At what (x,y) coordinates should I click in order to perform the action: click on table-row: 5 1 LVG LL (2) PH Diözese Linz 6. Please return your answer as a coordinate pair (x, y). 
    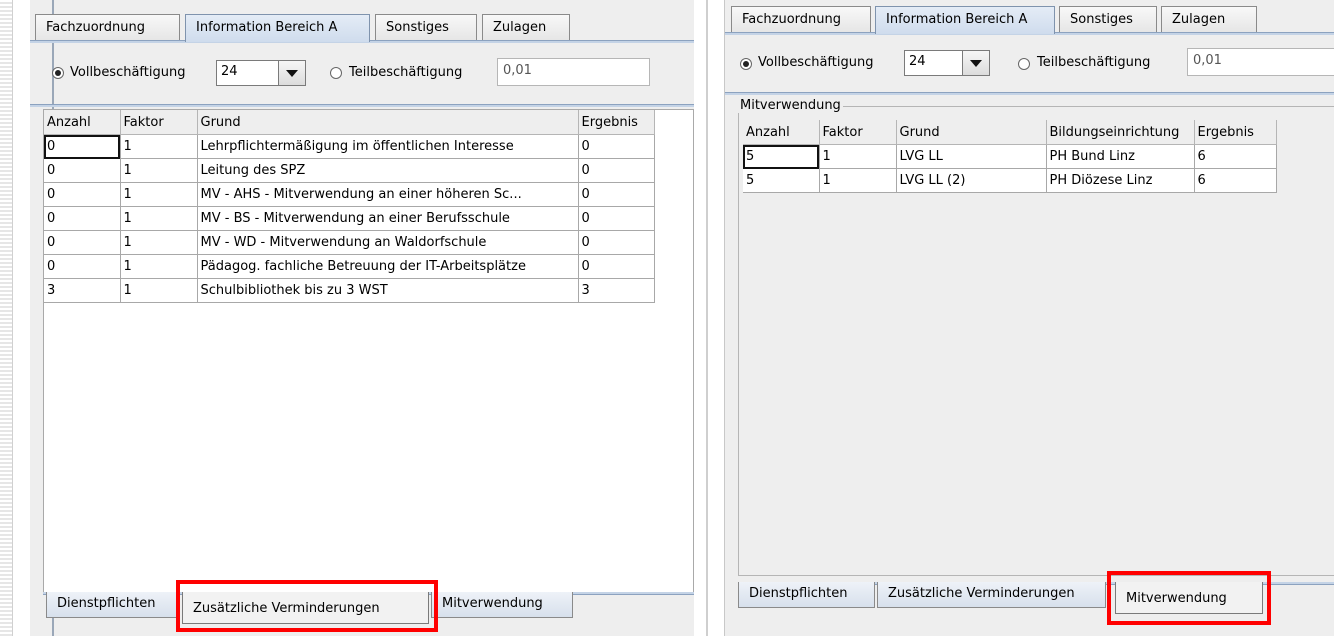
    Looking at the image, I should click on (1010, 180).